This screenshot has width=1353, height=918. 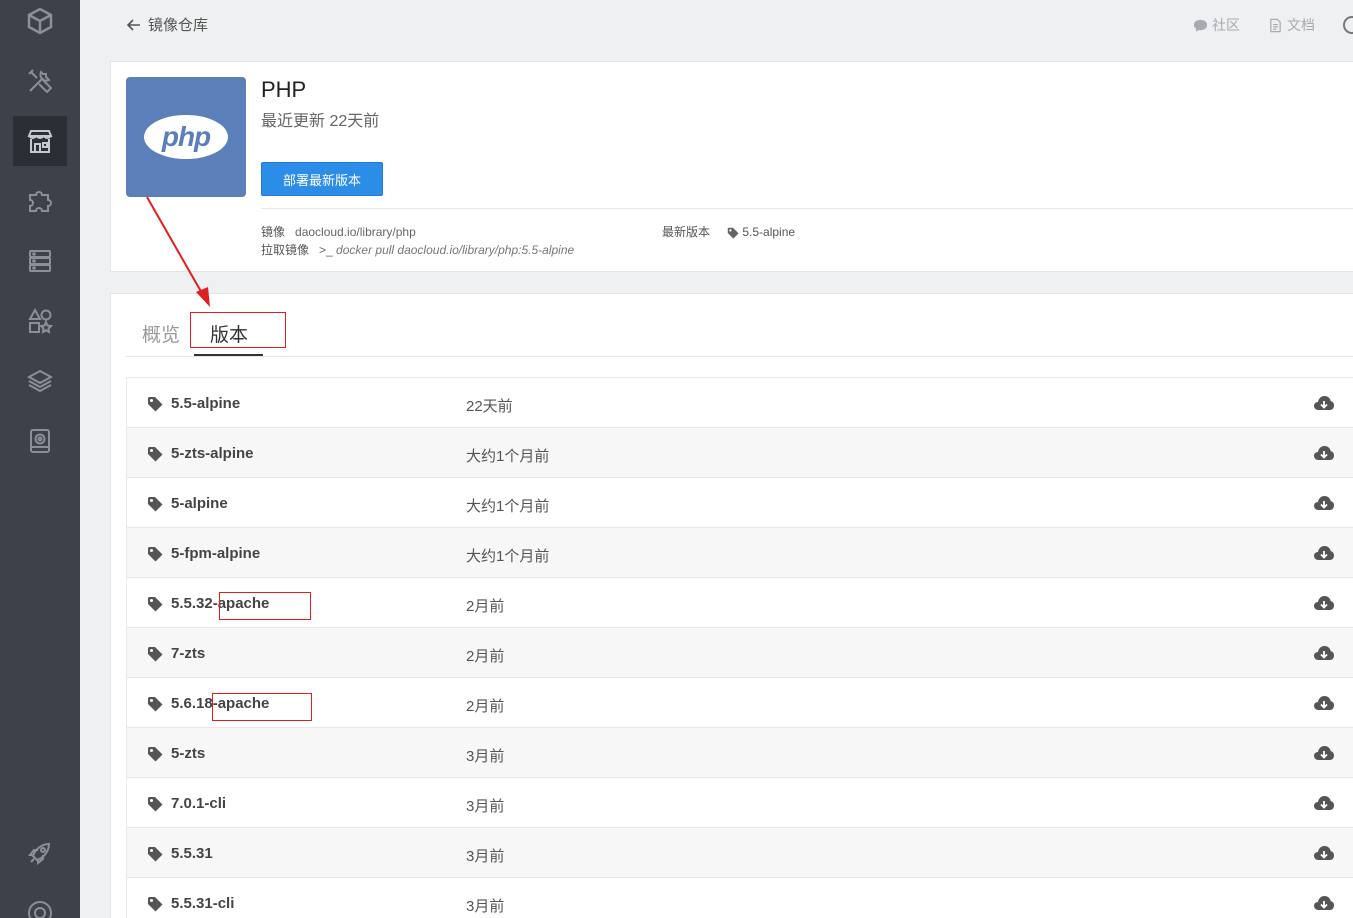 I want to click on store-icon, so click(x=40, y=141).